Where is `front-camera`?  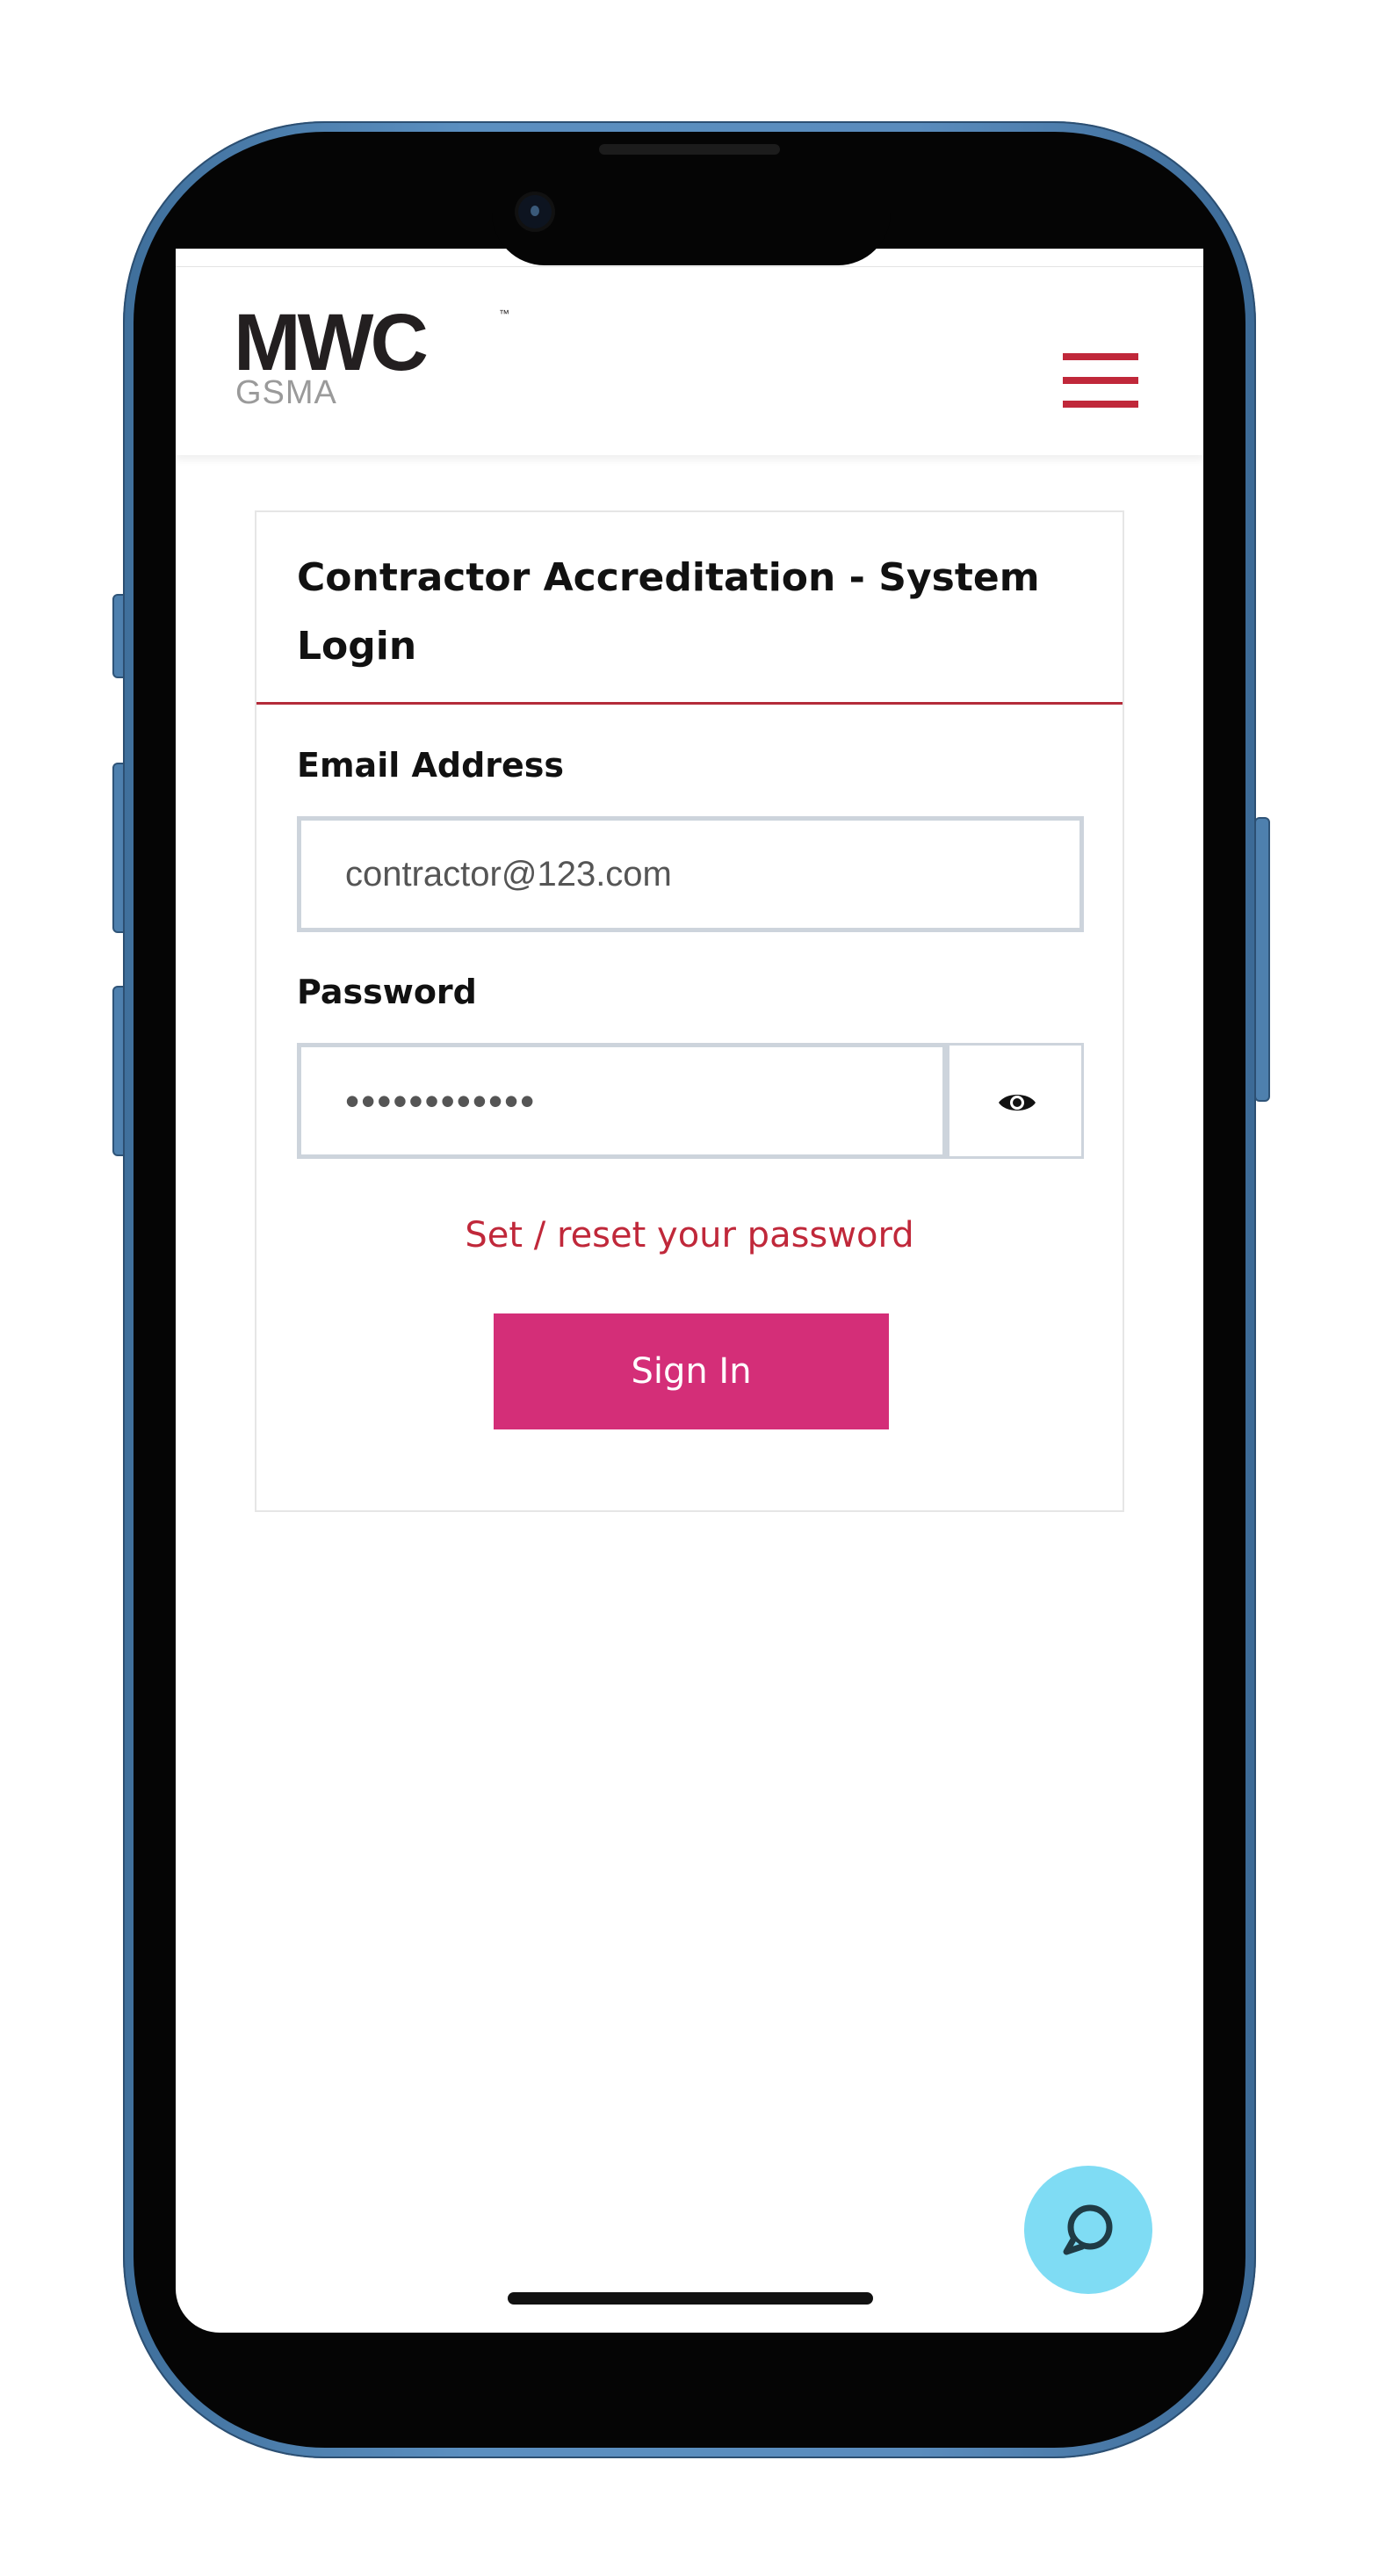 front-camera is located at coordinates (535, 211).